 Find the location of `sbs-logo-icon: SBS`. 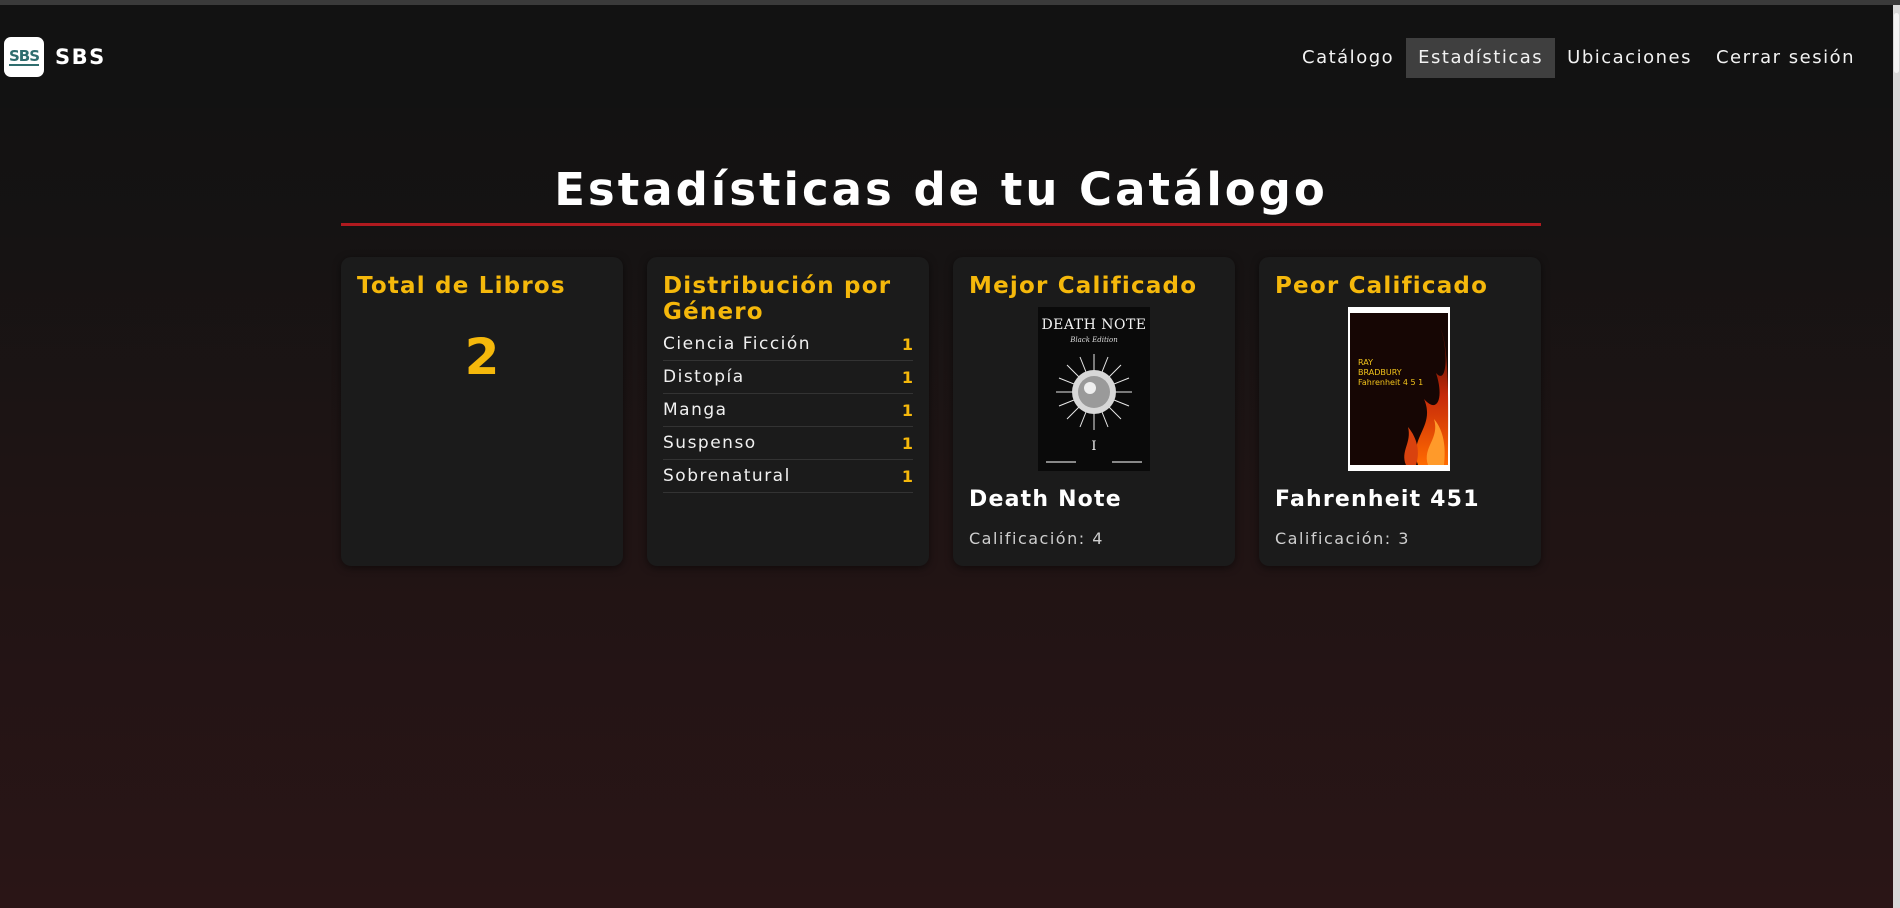

sbs-logo-icon: SBS is located at coordinates (24, 57).